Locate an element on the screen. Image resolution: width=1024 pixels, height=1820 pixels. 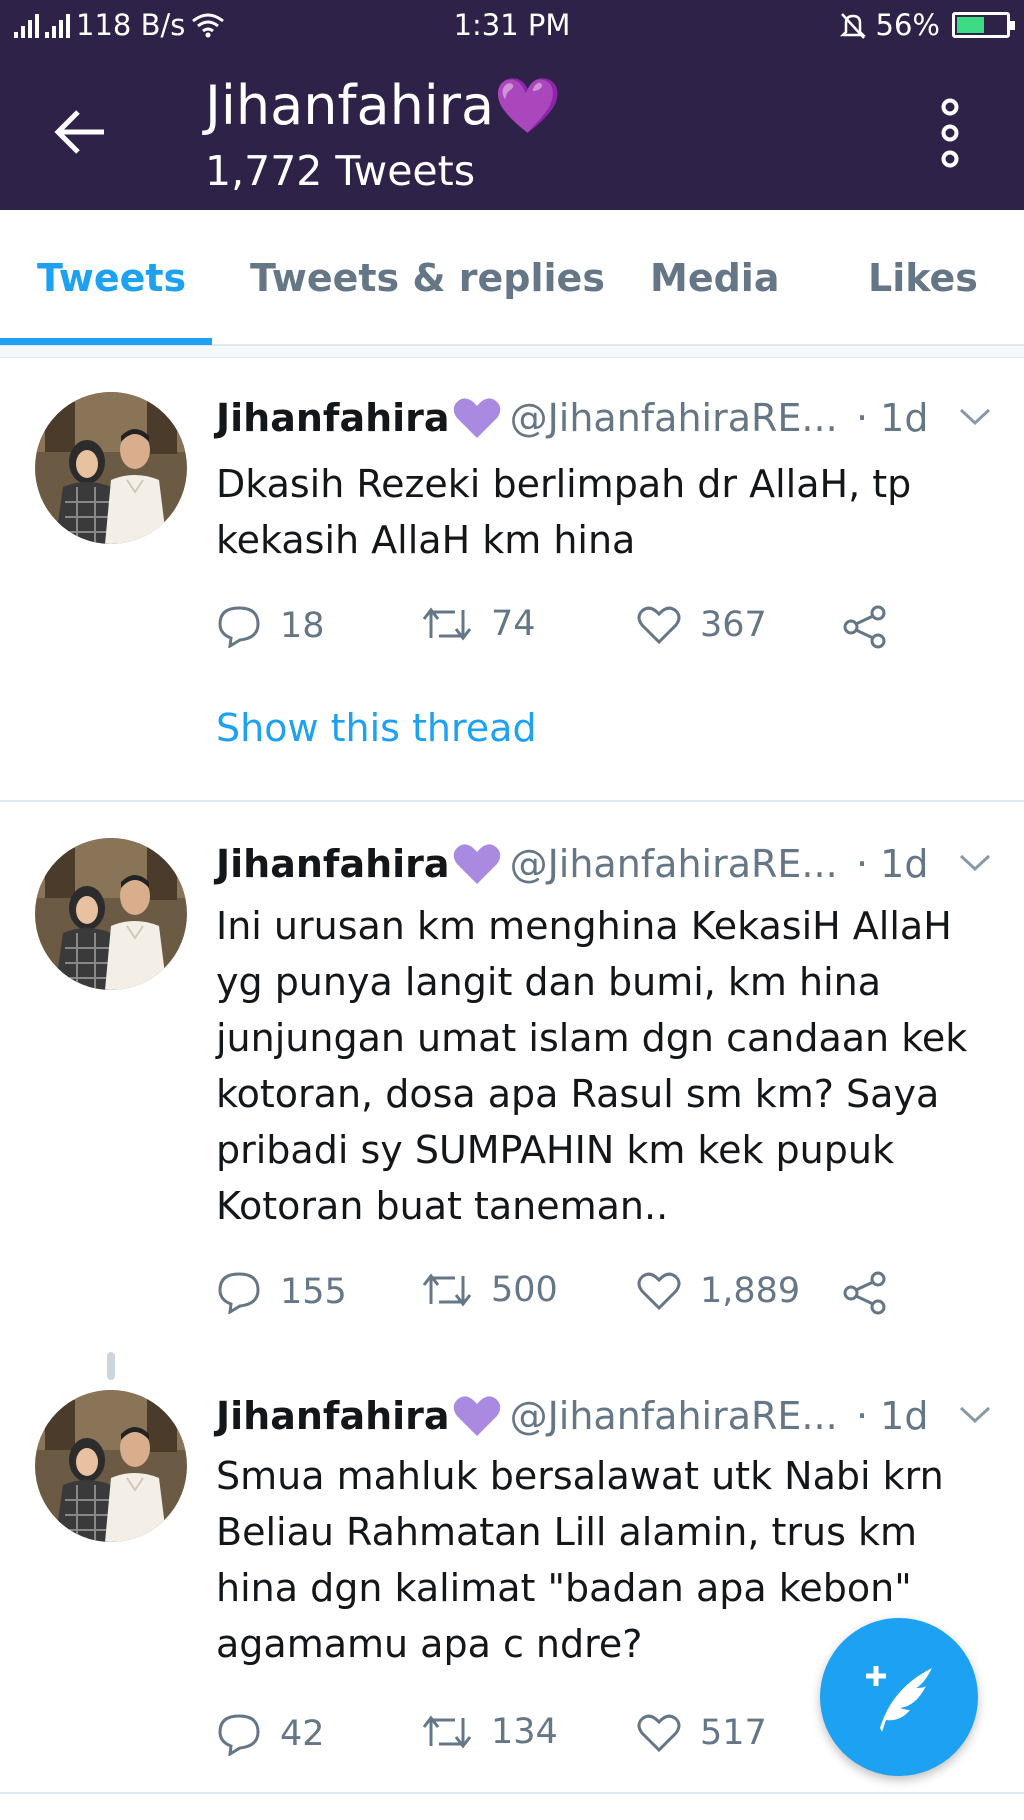
profile-tabs: Tweets Tweets & replies Media Likes is located at coordinates (512, 278).